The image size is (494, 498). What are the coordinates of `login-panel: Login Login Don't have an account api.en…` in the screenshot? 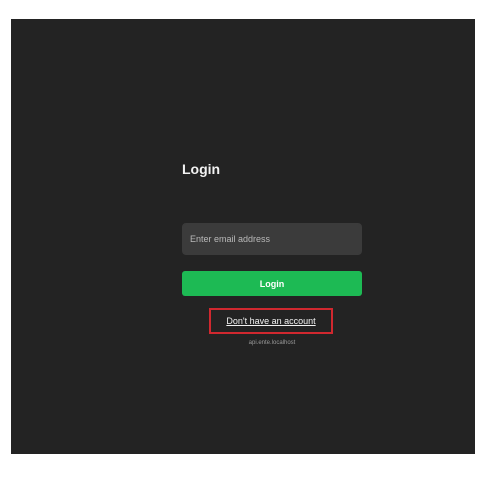 It's located at (272, 252).